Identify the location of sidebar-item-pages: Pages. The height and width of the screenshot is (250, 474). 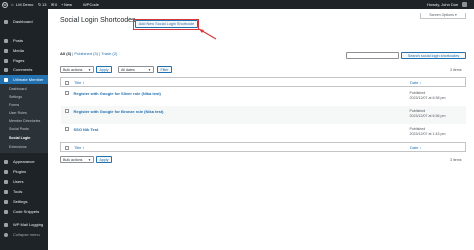
(24, 60).